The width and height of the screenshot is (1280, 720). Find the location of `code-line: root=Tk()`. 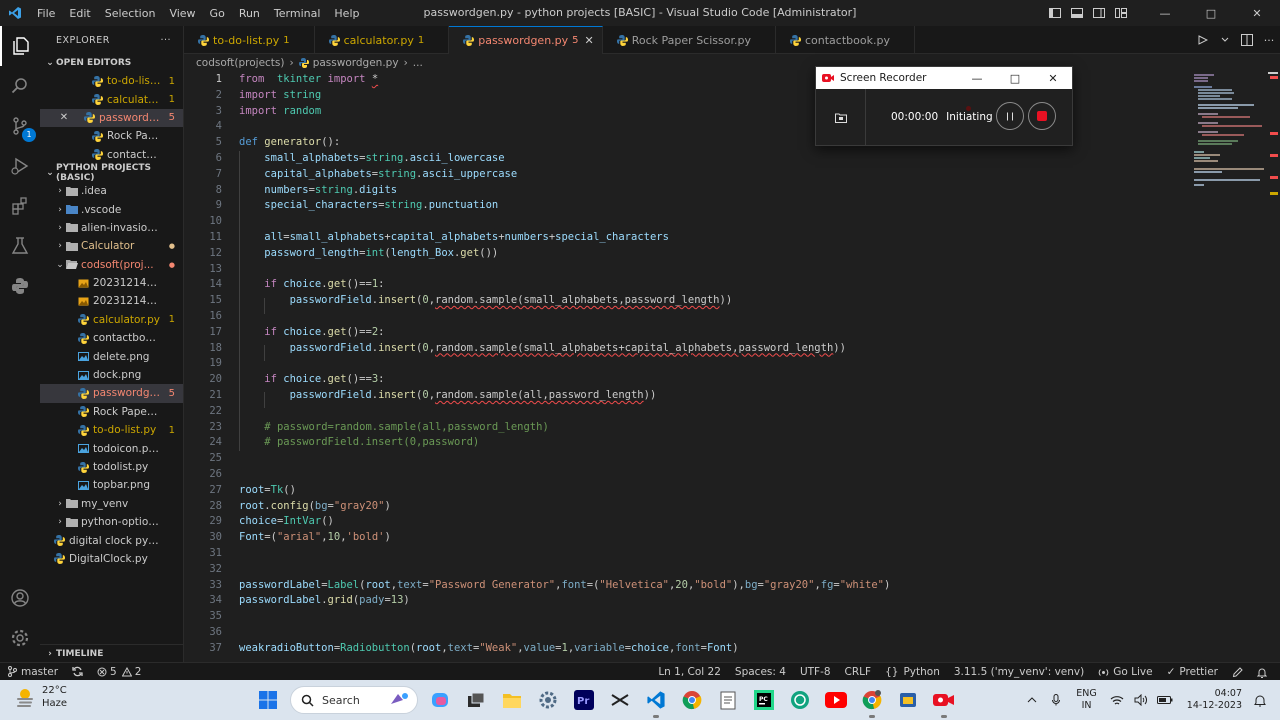

code-line: root=Tk() is located at coordinates (564, 491).